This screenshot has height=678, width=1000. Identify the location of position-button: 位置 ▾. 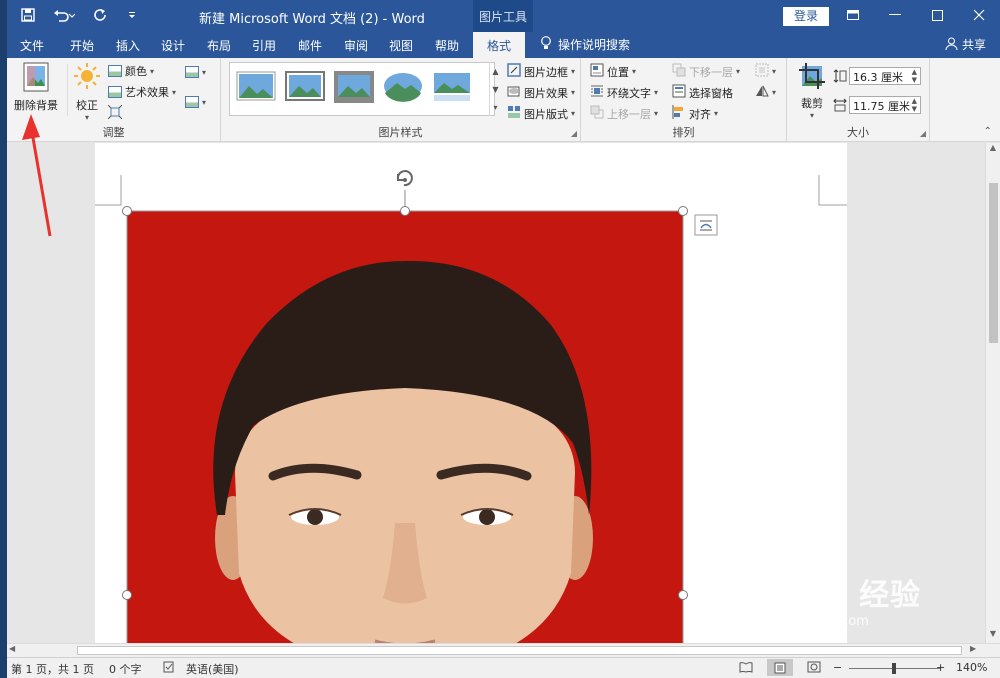
(613, 71).